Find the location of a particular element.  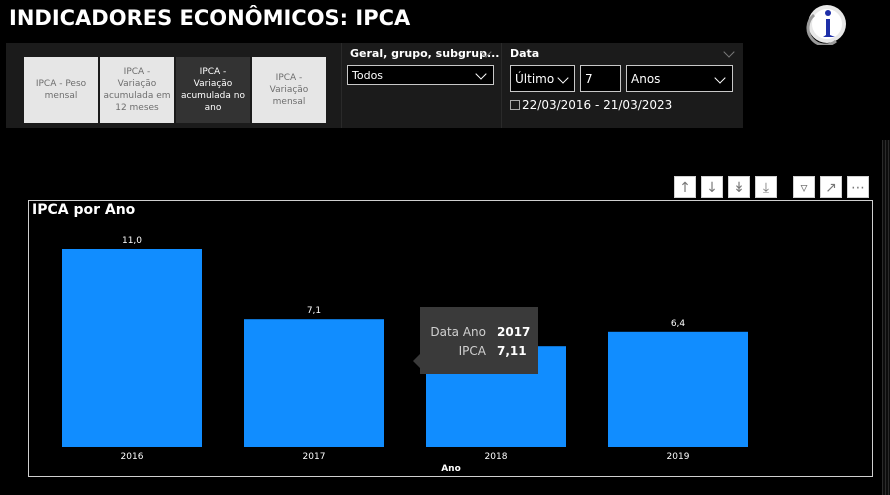

measure-option-variacao-mensal: IPCA - Variação mensal is located at coordinates (289, 90).